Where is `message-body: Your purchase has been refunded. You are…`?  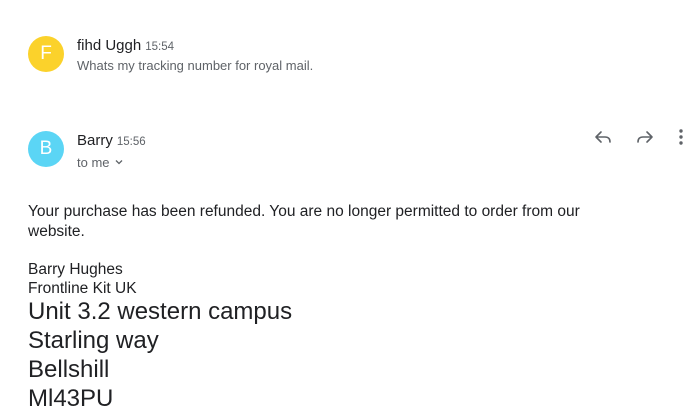 message-body: Your purchase has been refunded. You are… is located at coordinates (343, 222).